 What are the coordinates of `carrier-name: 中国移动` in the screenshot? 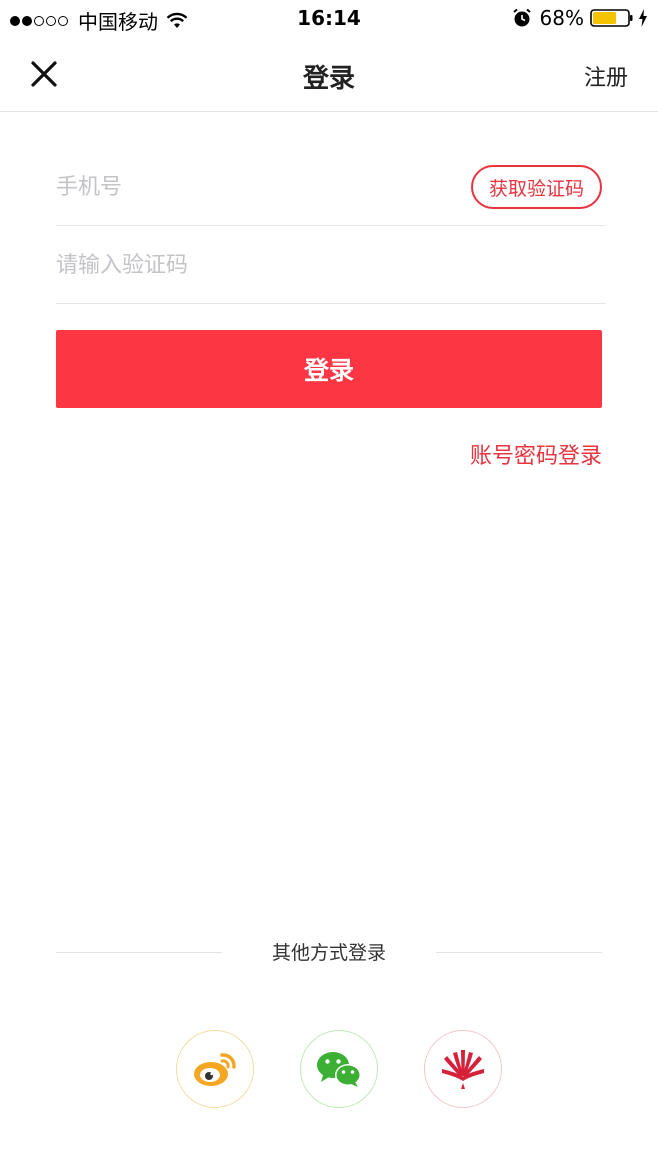 It's located at (118, 22).